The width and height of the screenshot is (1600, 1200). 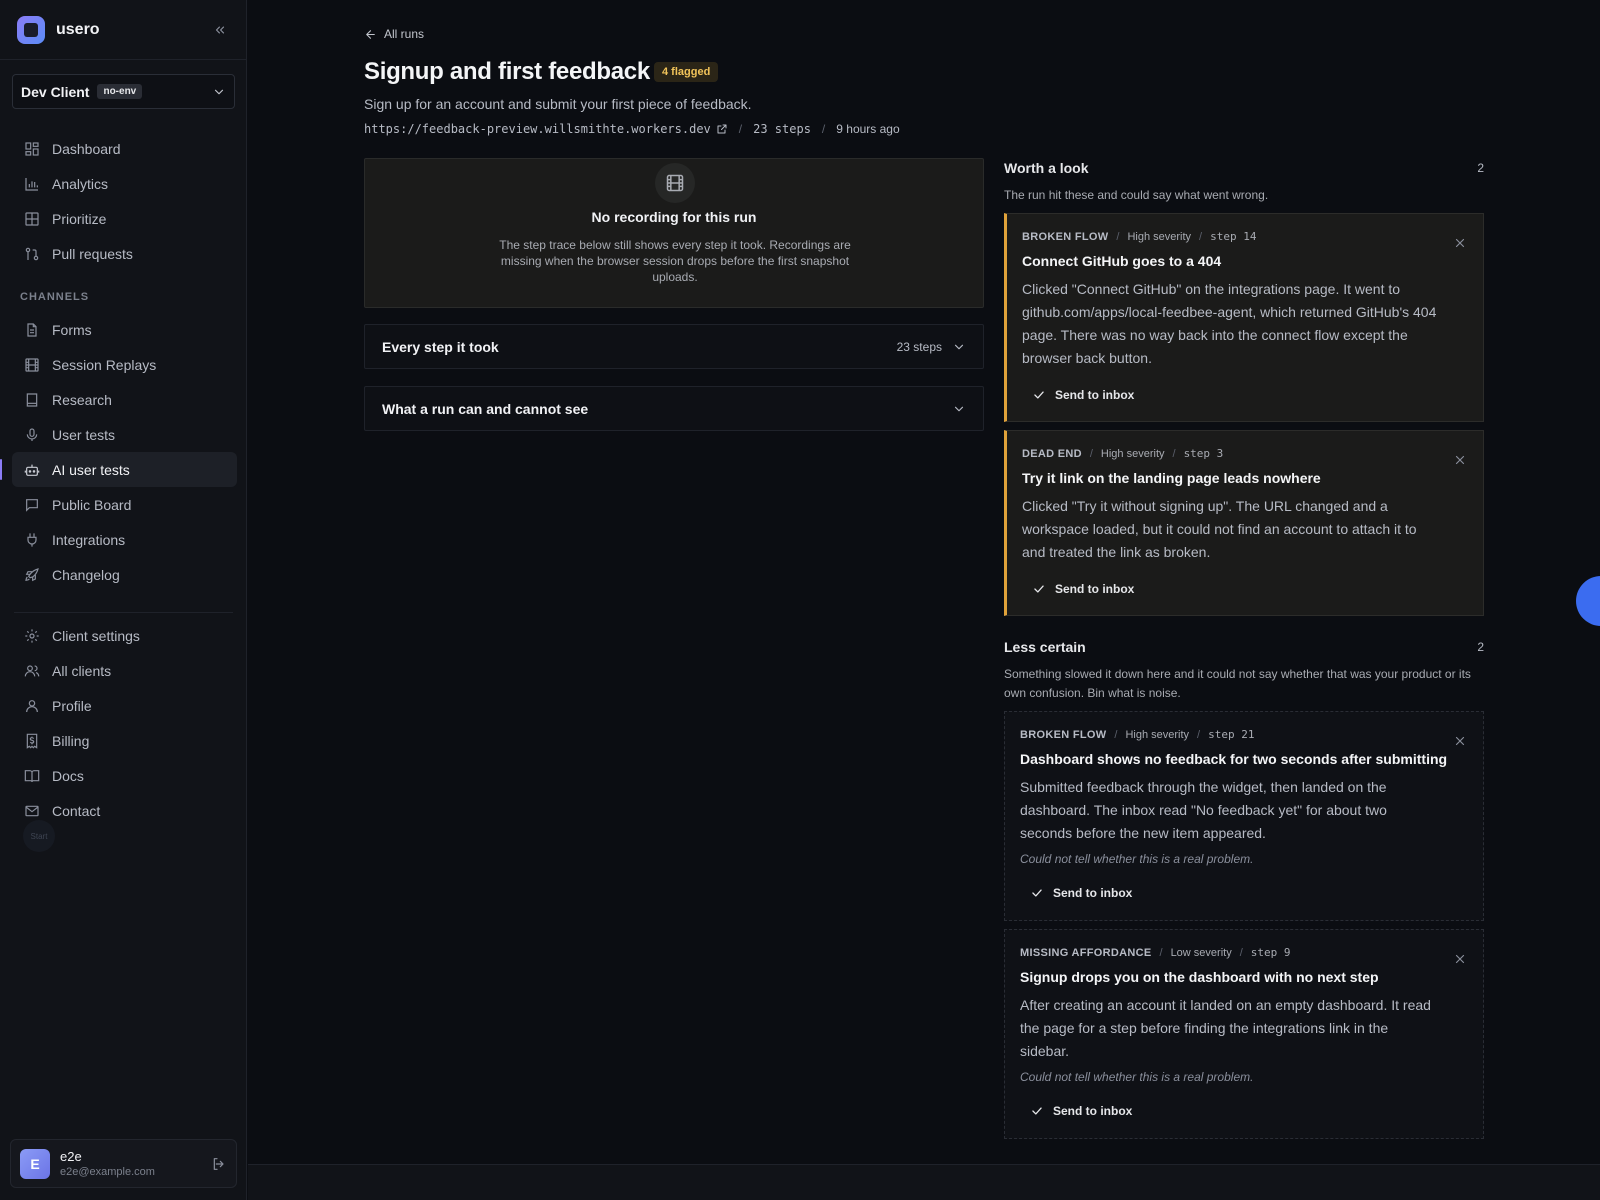 What do you see at coordinates (674, 346) in the screenshot?
I see `steps-accordion: Every step it took 23 steps` at bounding box center [674, 346].